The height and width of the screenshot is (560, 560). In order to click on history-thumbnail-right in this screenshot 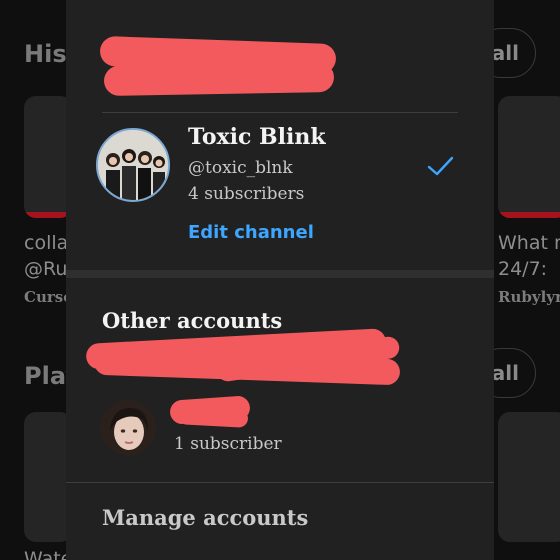, I will do `click(529, 157)`.